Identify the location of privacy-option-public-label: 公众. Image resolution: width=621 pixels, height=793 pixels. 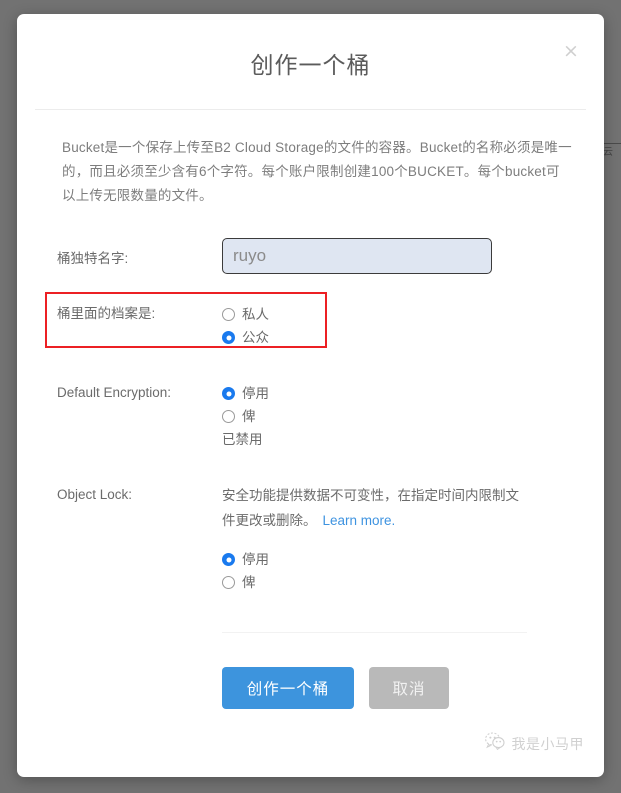
(255, 337).